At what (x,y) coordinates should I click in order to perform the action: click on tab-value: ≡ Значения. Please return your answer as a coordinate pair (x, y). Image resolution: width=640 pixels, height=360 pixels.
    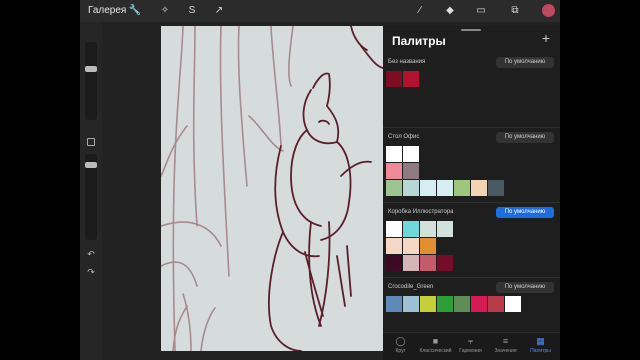
    Looking at the image, I should click on (505, 347).